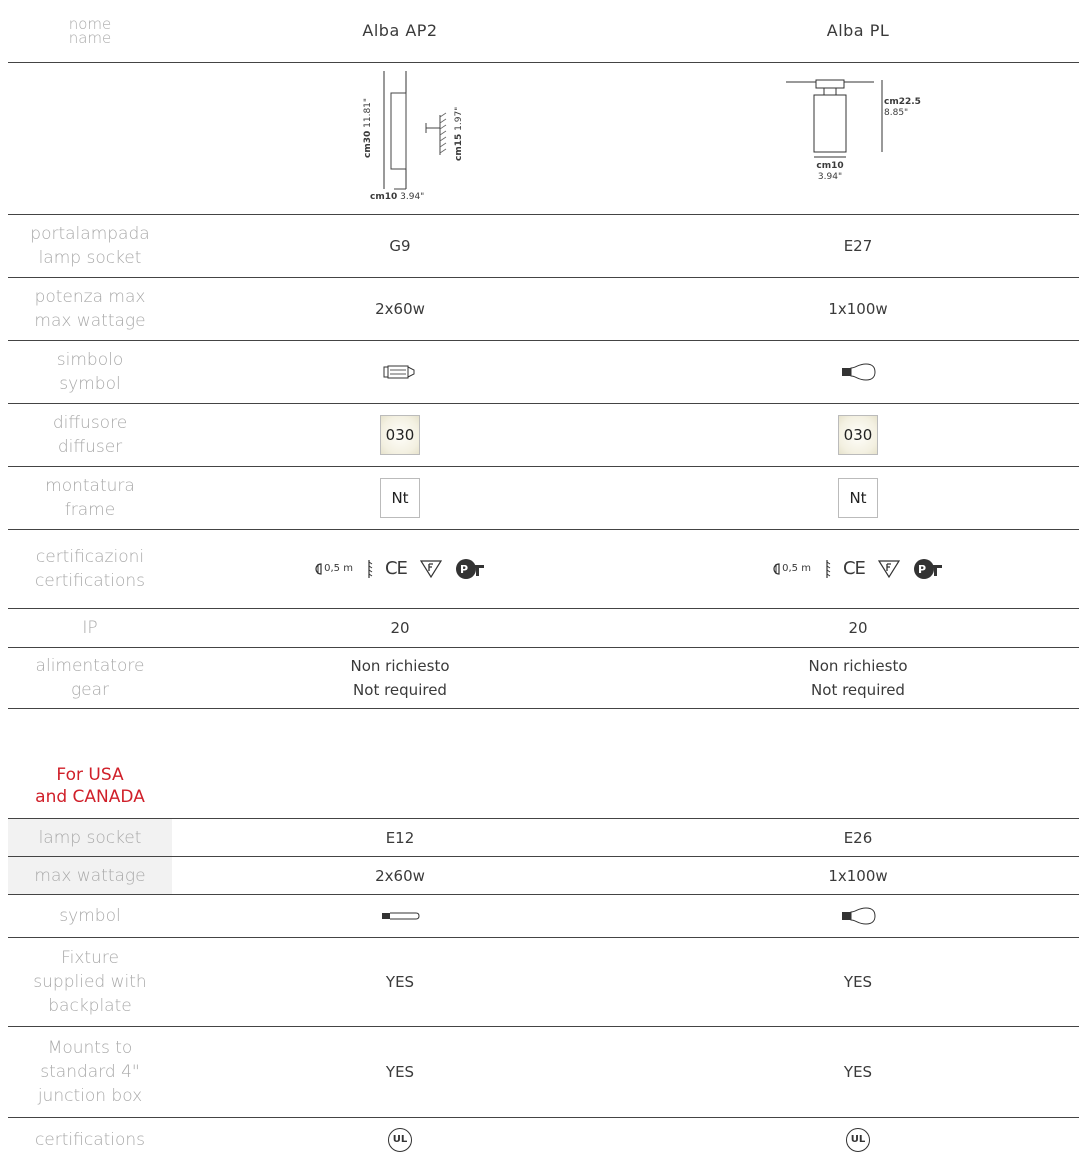 This screenshot has height=1161, width=1079. I want to click on usa-backplate-1: YES, so click(400, 982).